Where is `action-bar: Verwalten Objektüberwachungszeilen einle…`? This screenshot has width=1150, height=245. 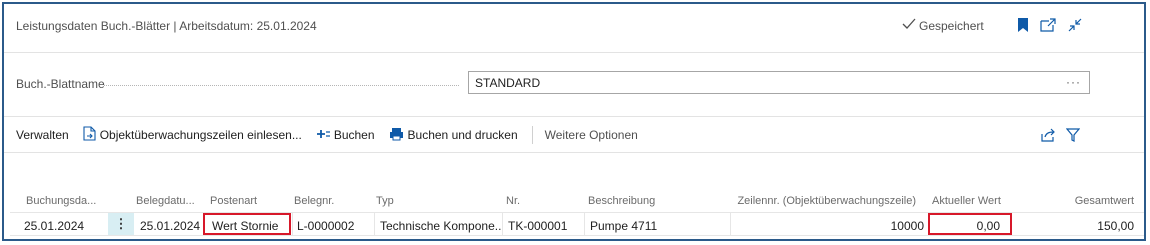
action-bar: Verwalten Objektüberwachungszeilen einle… is located at coordinates (574, 135).